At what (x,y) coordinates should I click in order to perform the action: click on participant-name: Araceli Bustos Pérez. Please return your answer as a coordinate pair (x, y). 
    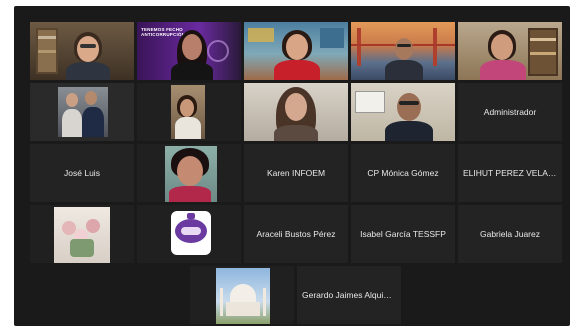
    Looking at the image, I should click on (296, 234).